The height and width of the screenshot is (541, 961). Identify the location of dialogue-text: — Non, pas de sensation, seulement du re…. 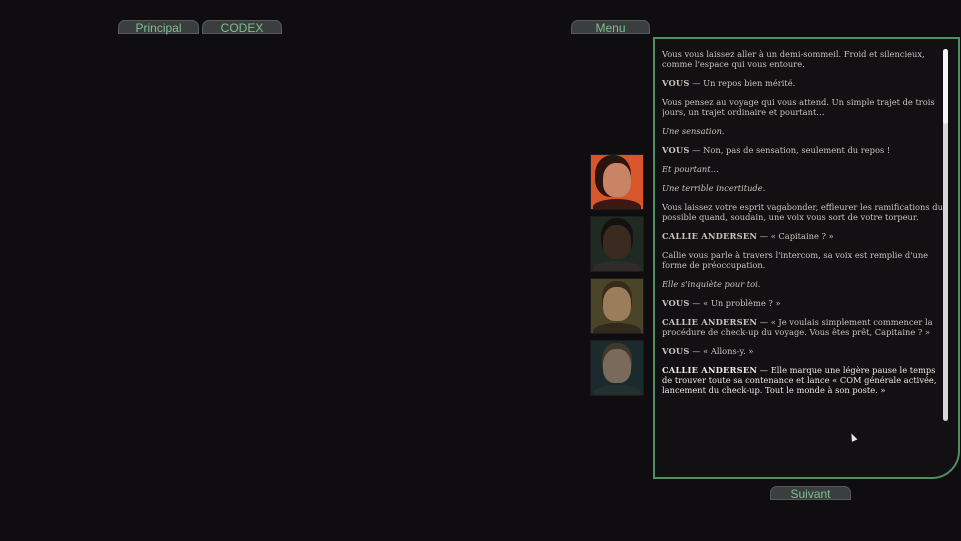
(790, 150).